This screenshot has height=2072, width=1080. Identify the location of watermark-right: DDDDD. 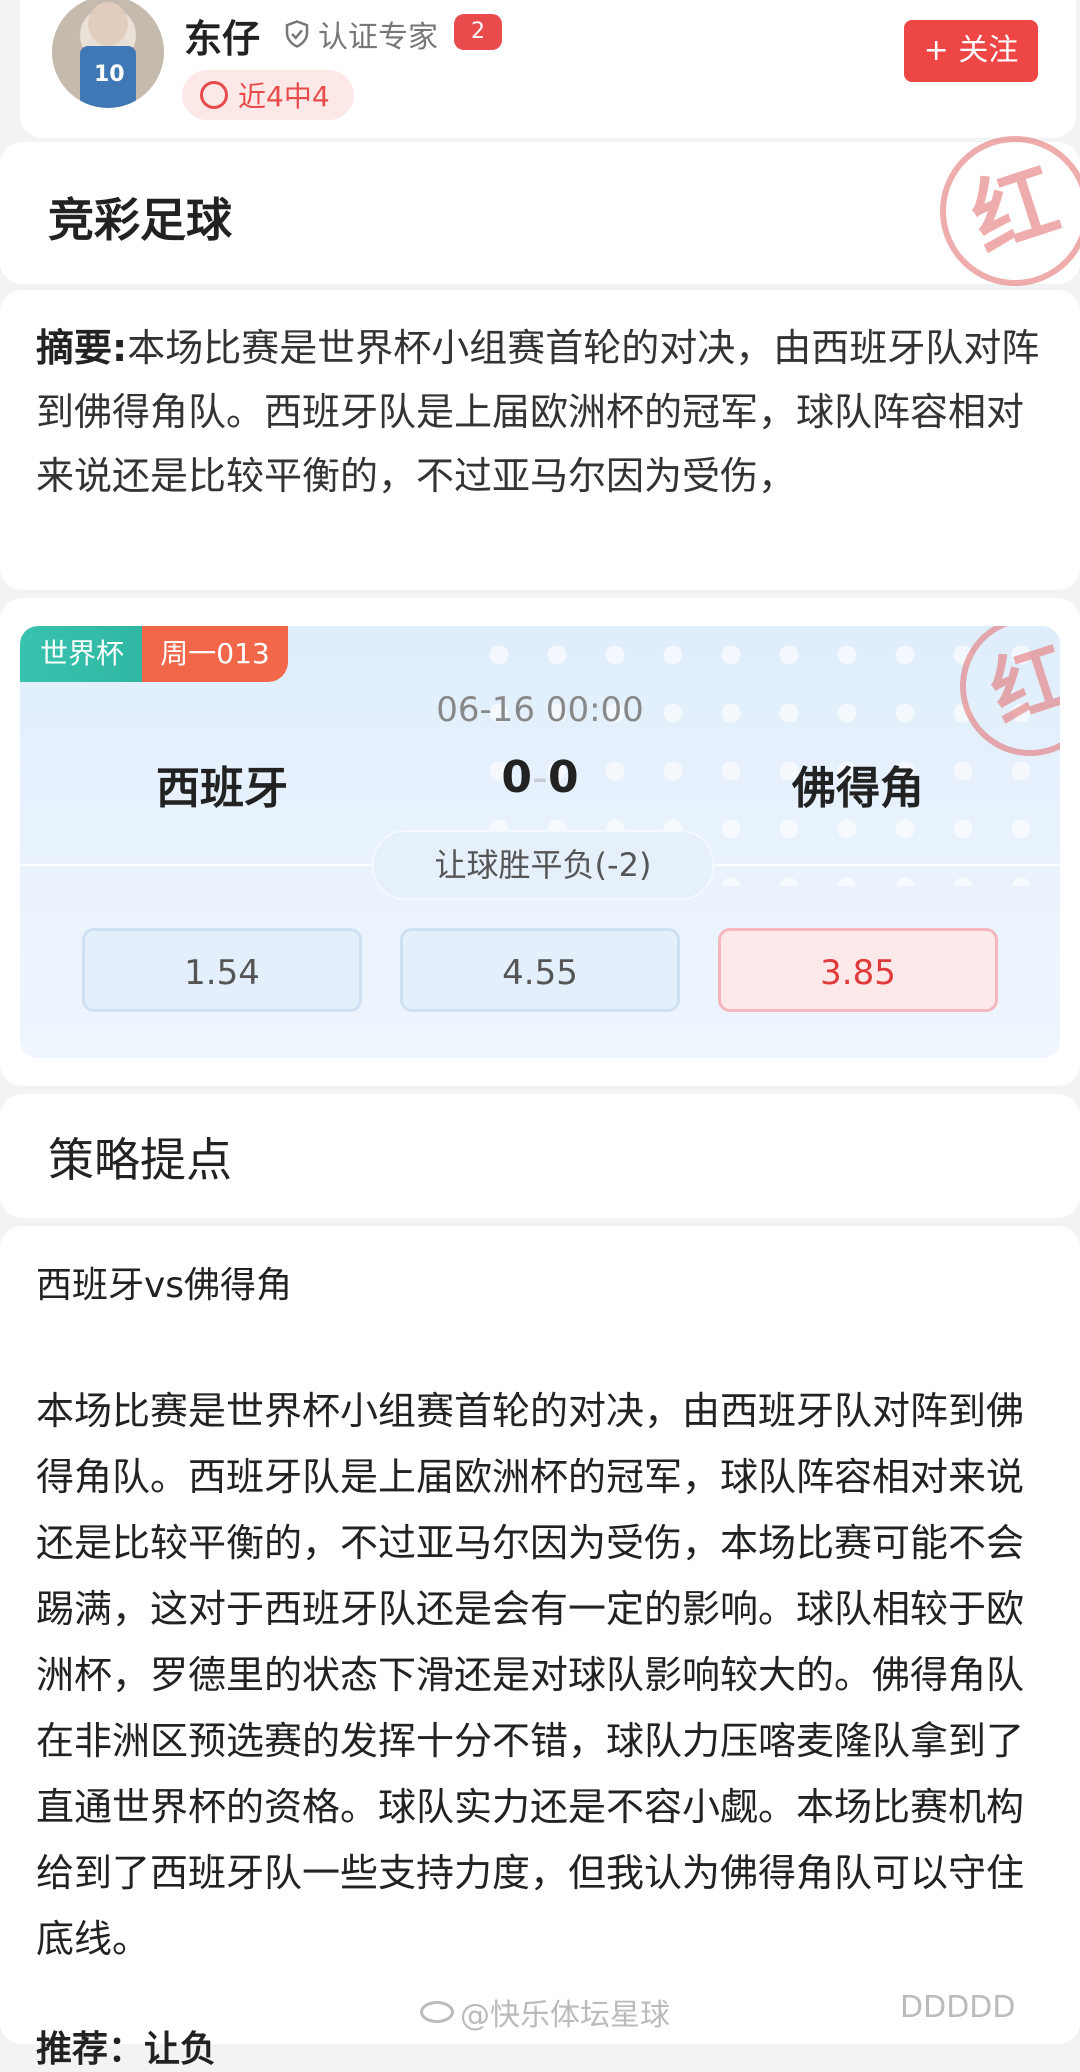
(958, 2007).